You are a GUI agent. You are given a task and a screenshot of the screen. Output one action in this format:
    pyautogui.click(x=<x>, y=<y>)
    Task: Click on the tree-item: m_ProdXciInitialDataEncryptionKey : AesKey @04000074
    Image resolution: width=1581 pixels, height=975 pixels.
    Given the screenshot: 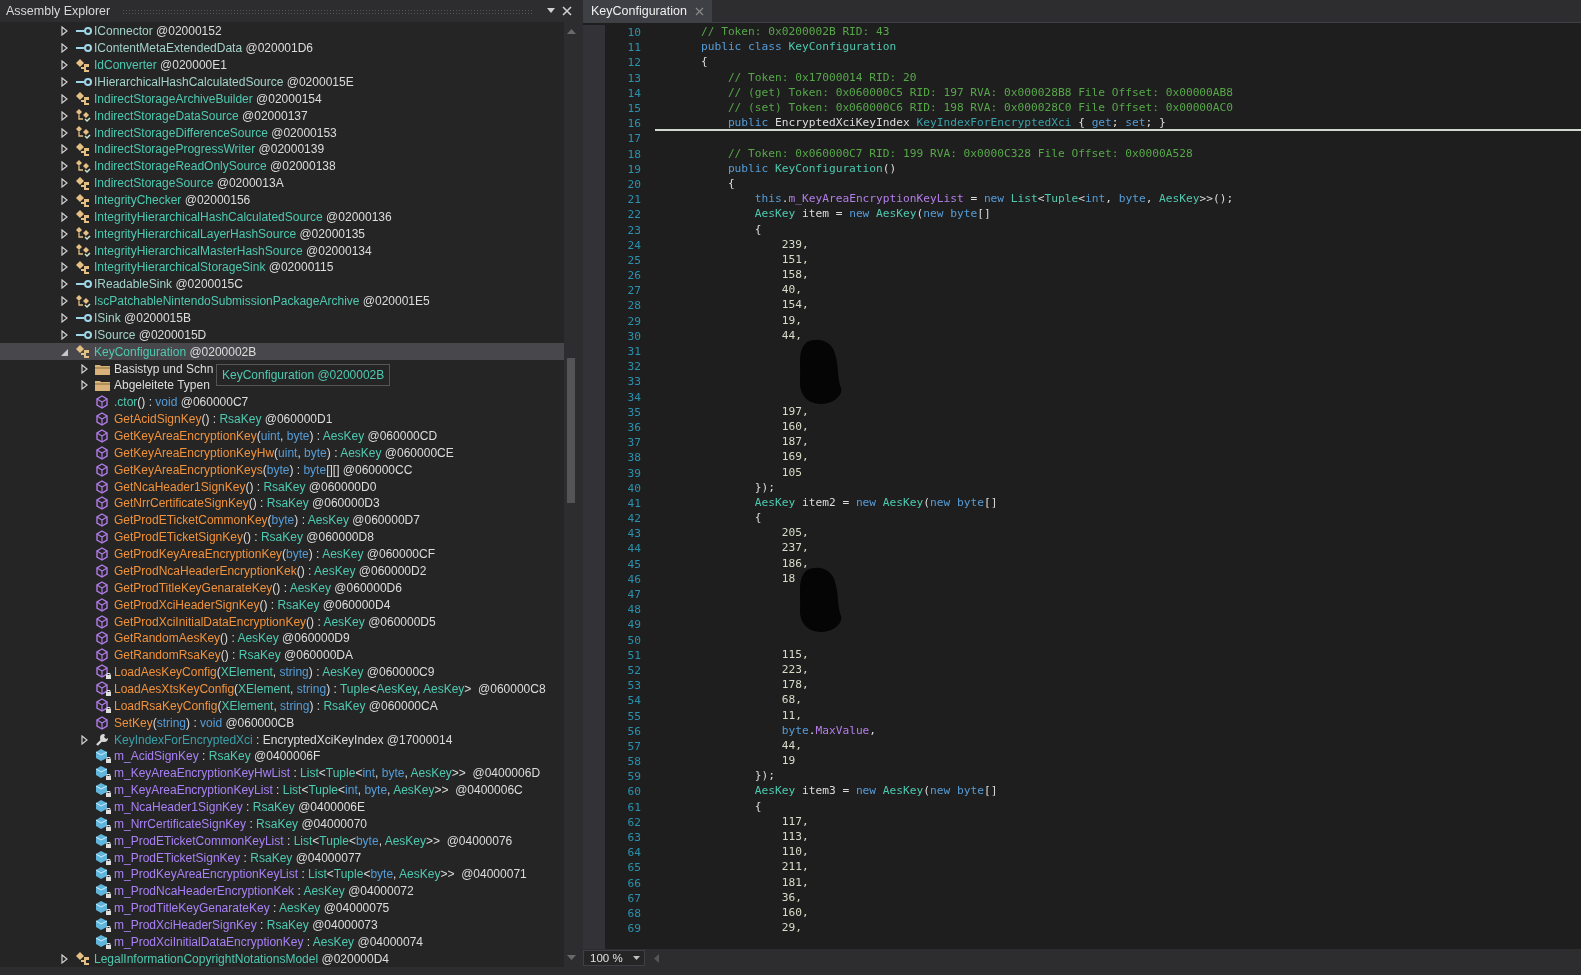 What is the action you would take?
    pyautogui.click(x=214, y=942)
    